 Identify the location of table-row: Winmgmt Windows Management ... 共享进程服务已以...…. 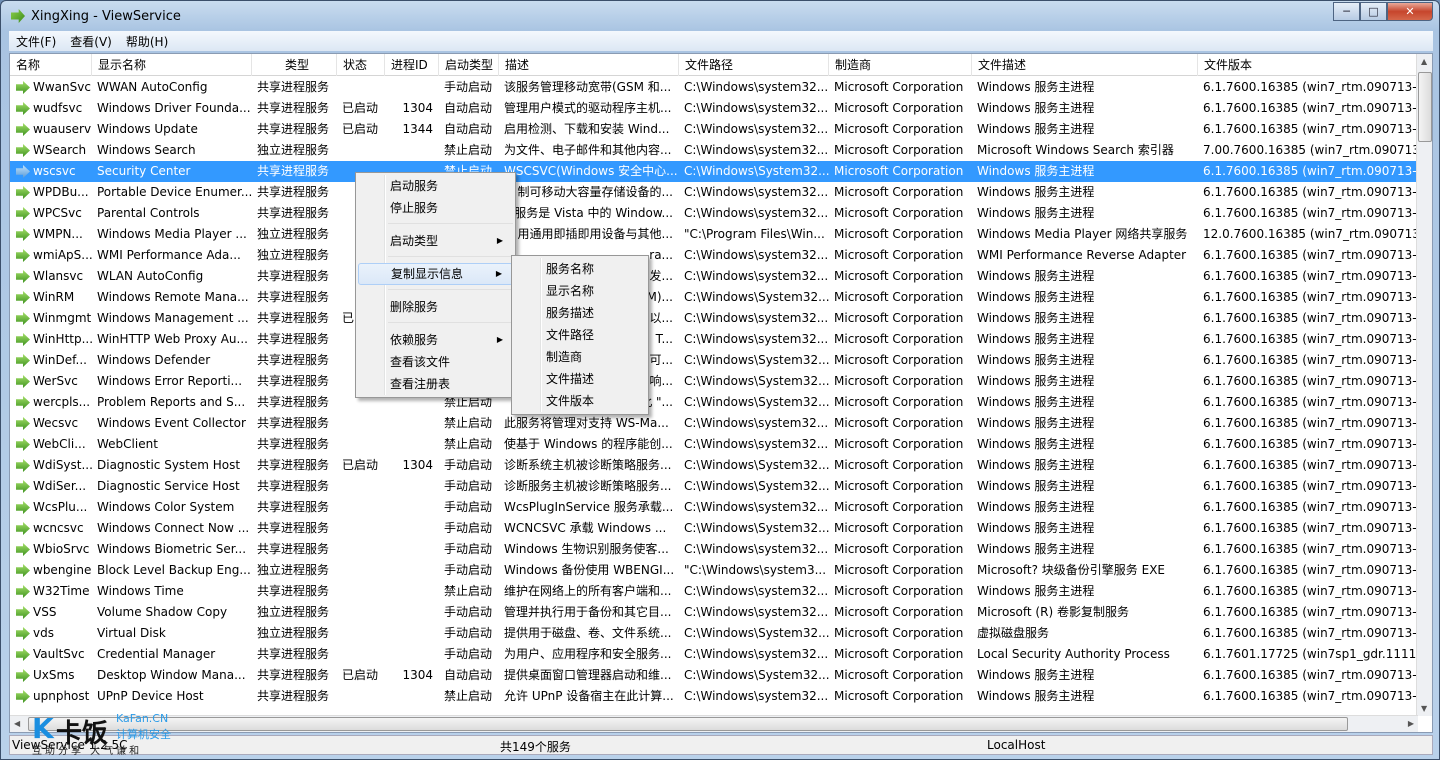
(714, 318).